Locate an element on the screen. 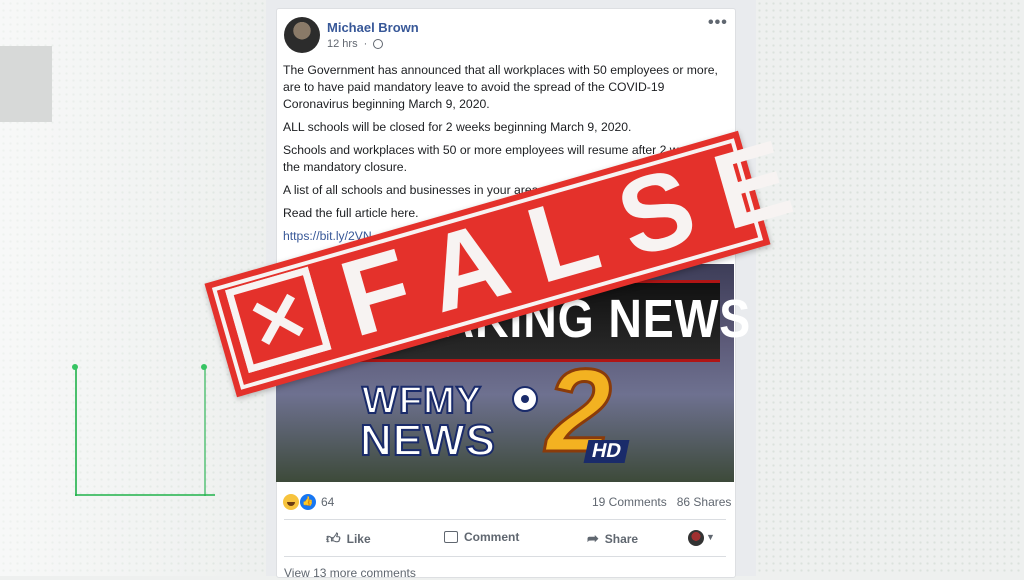 This screenshot has height=580, width=1024. comment-count: 19 Comments is located at coordinates (629, 502).